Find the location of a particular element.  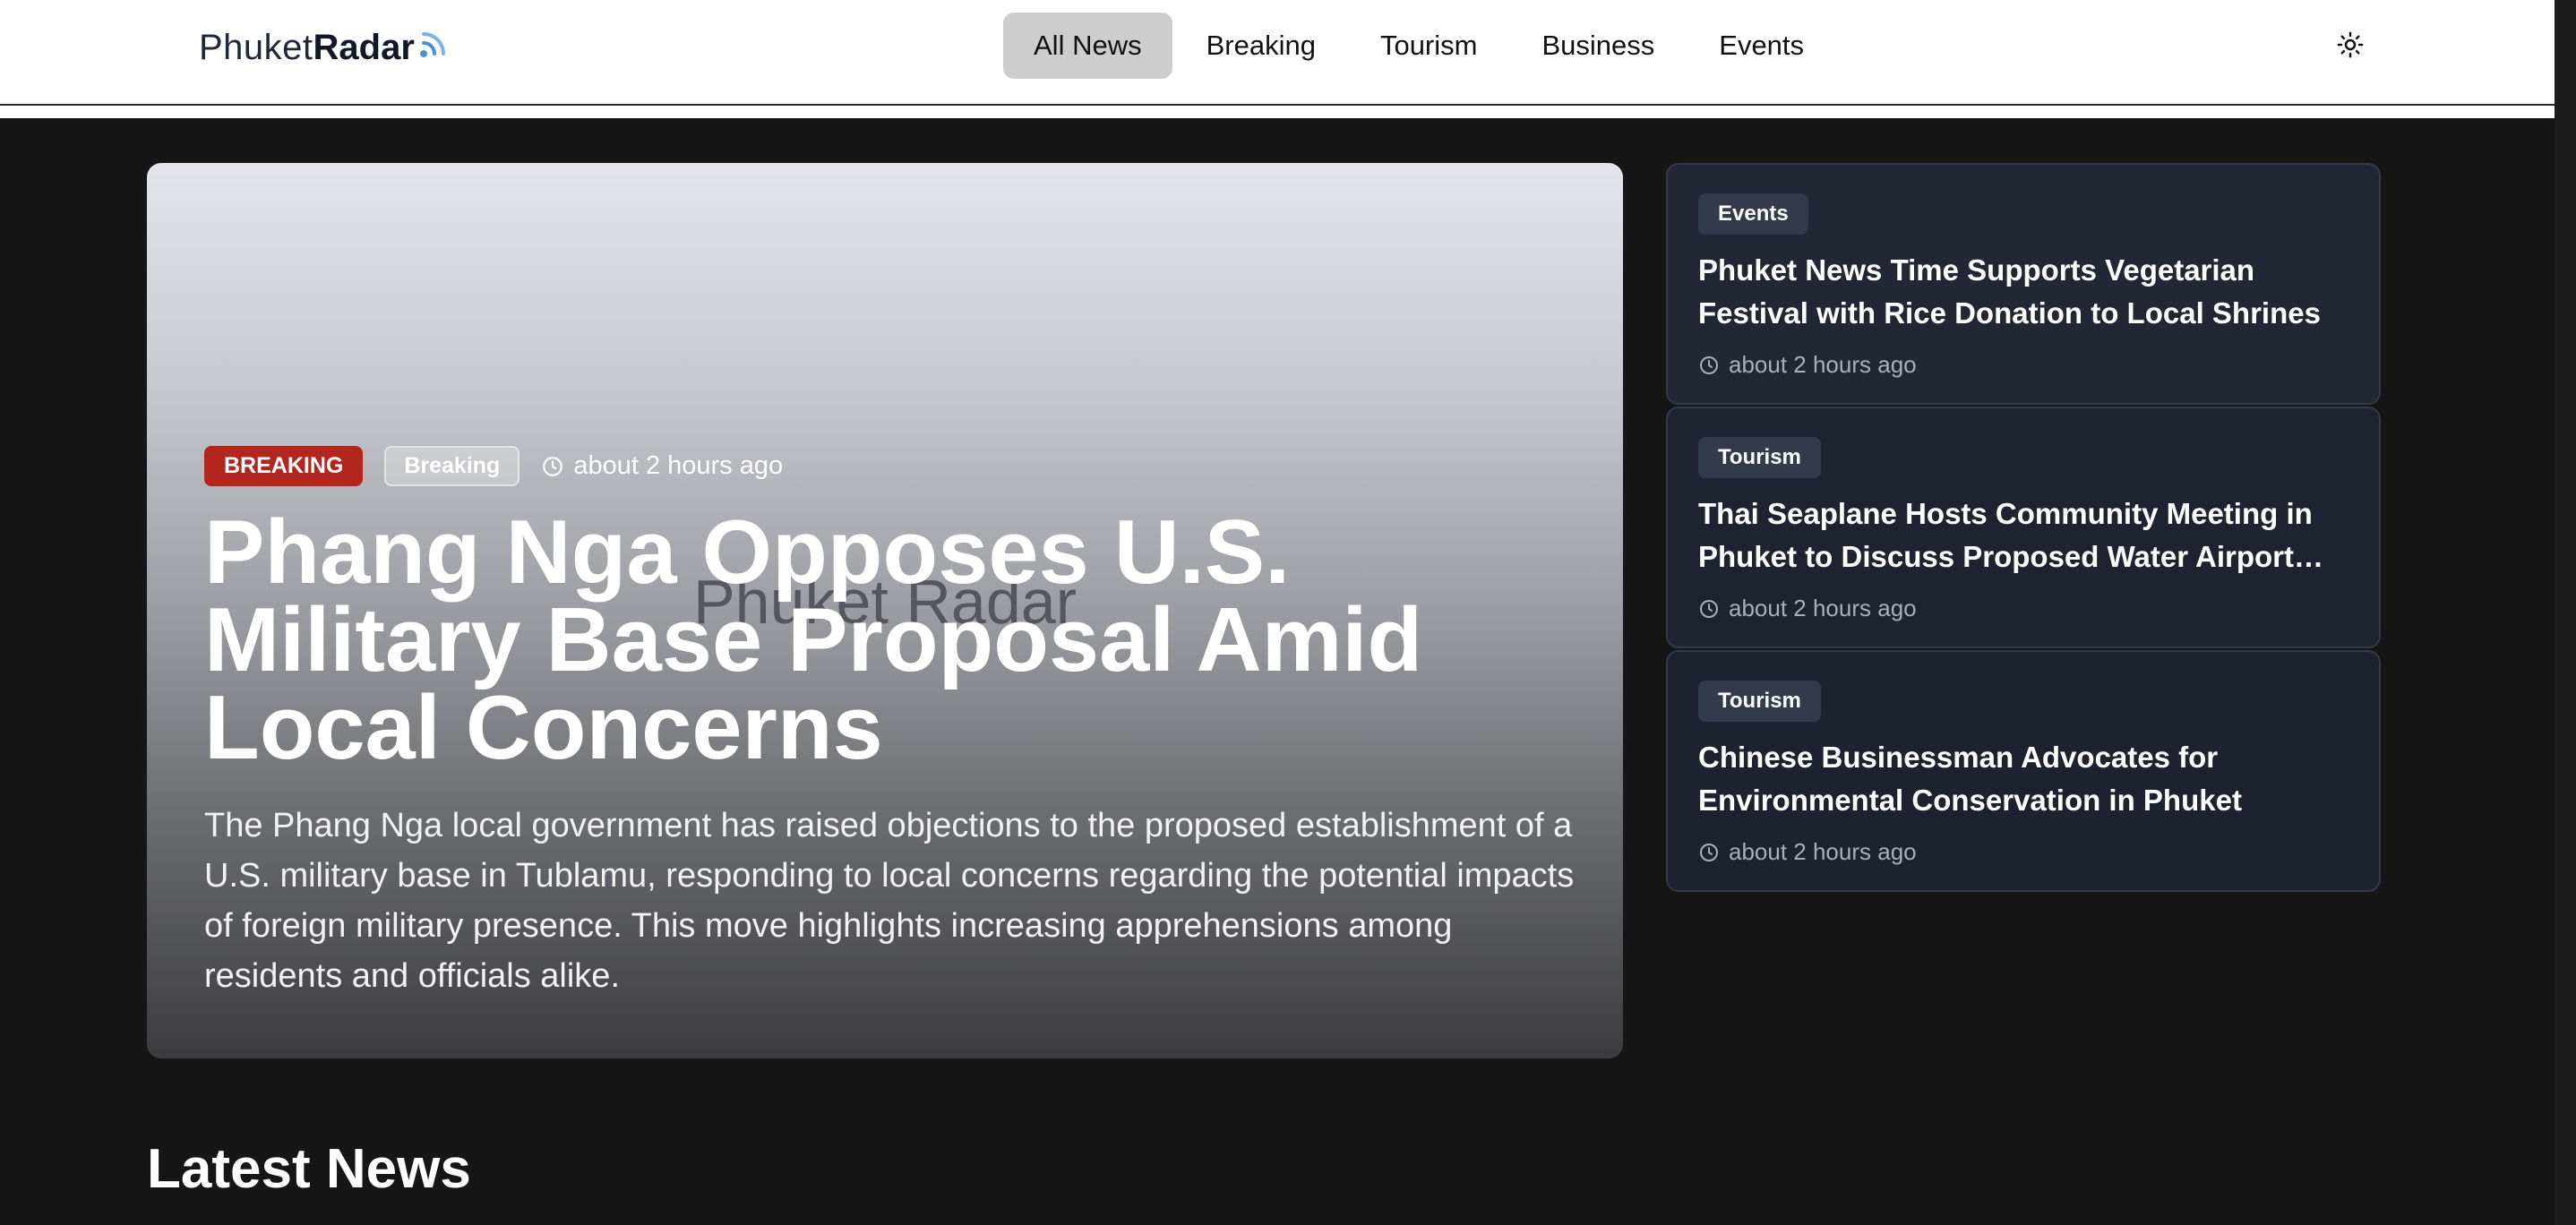

site-logo: Phuket Radar is located at coordinates (324, 48).